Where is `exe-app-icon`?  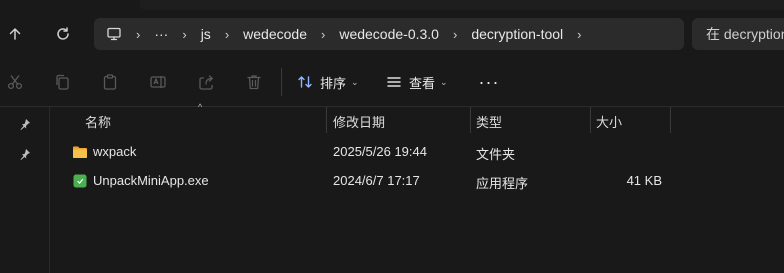
exe-app-icon is located at coordinates (80, 181).